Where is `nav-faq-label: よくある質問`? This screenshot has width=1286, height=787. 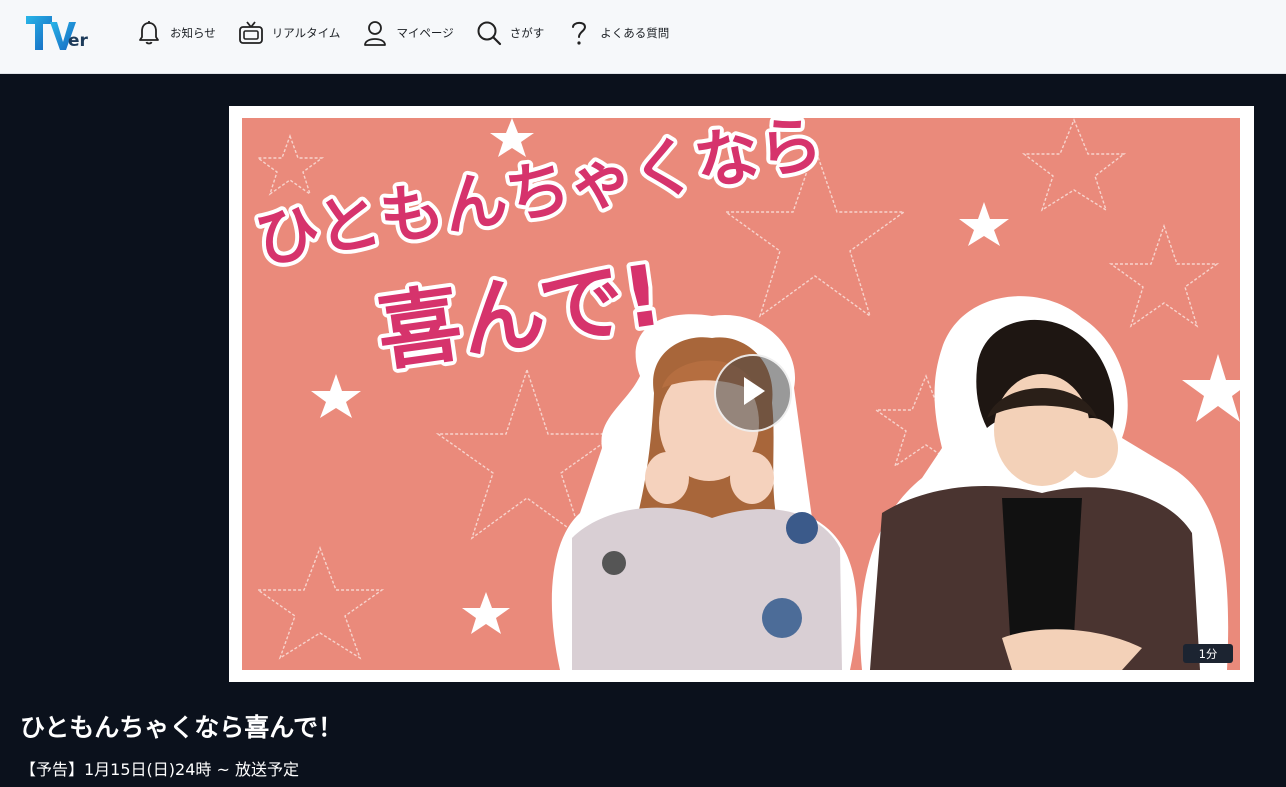 nav-faq-label: よくある質問 is located at coordinates (635, 33).